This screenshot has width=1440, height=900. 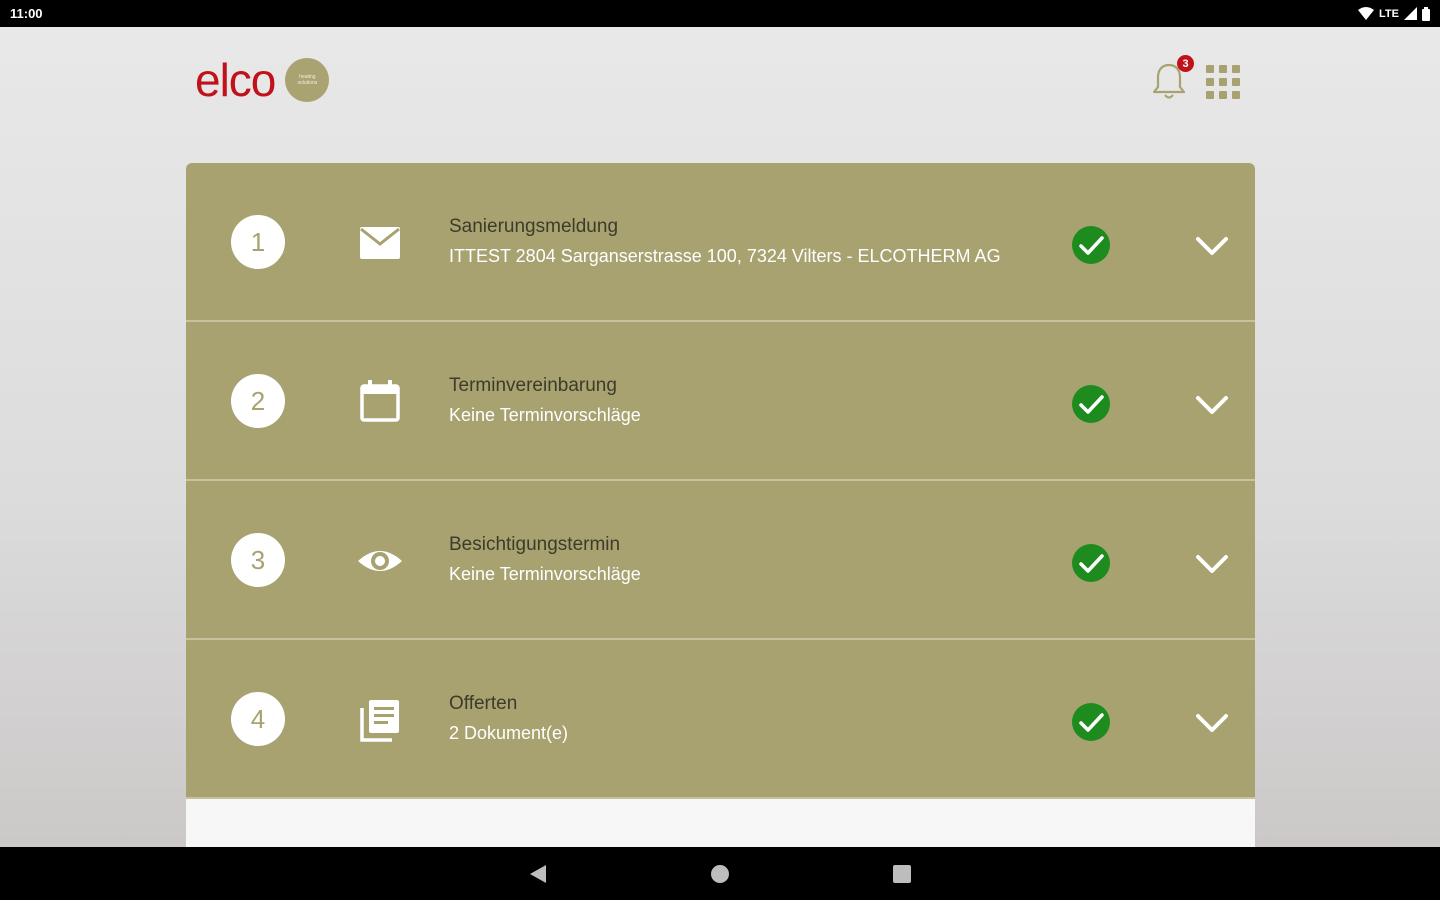 I want to click on recents-square-icon, so click(x=902, y=873).